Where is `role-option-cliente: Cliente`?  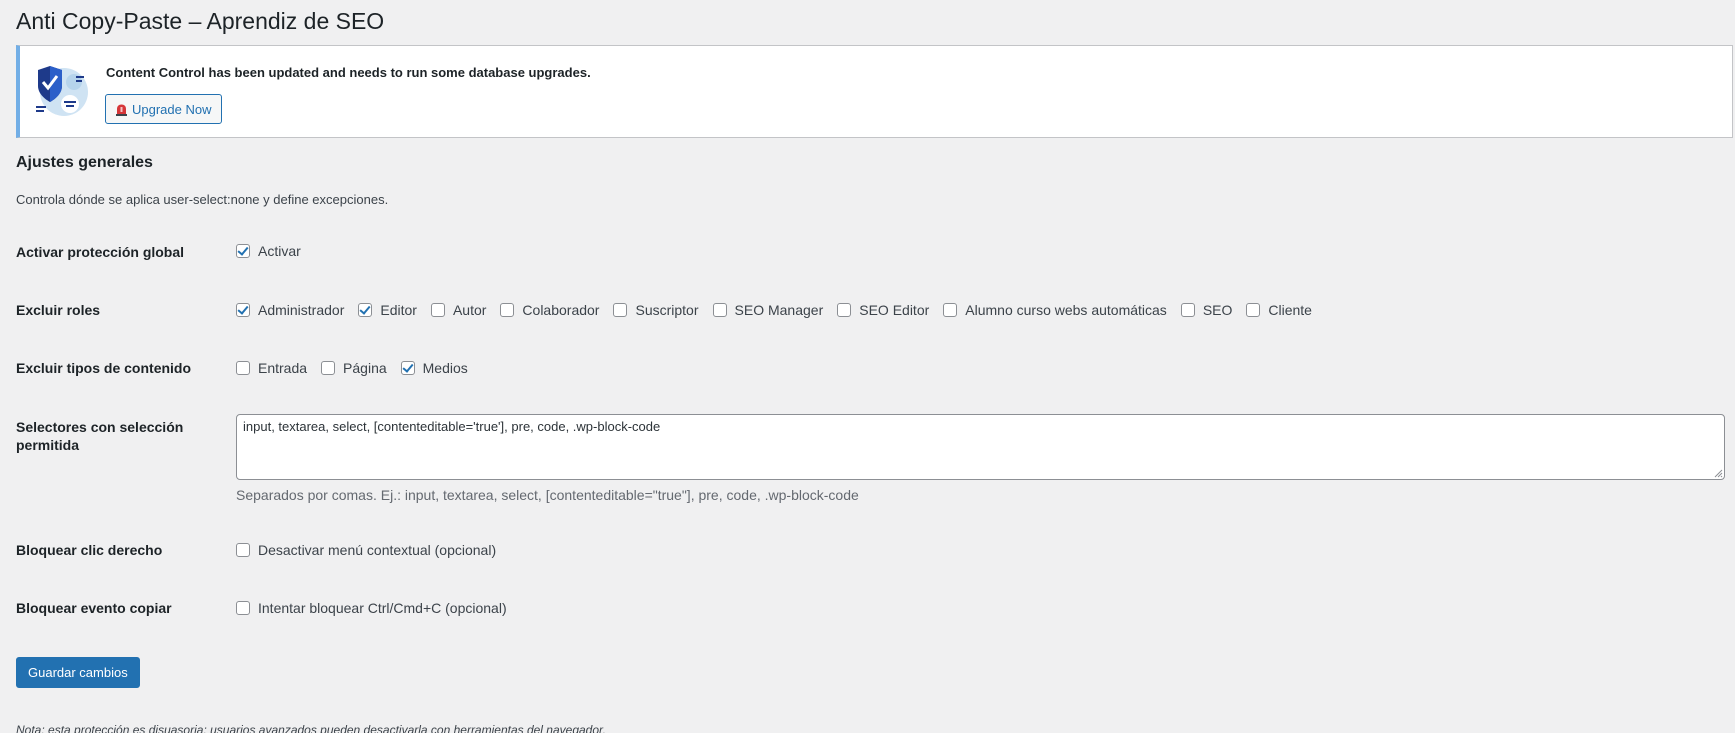 role-option-cliente: Cliente is located at coordinates (1279, 310).